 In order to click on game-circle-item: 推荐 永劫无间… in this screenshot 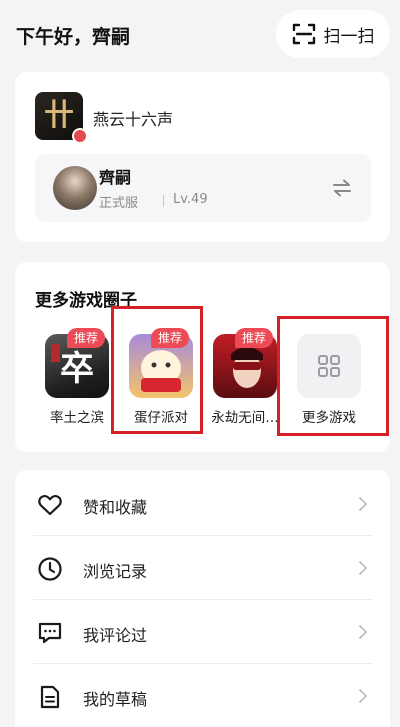, I will do `click(245, 384)`.